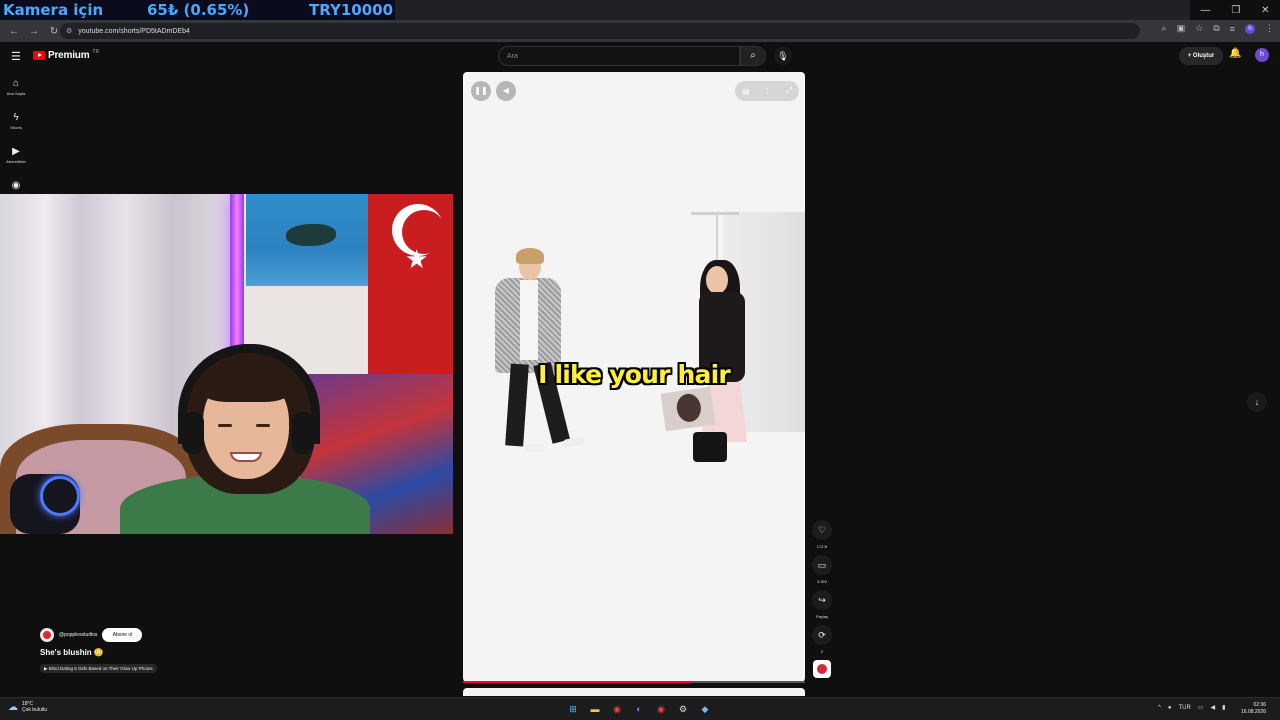  I want to click on nav-subscriptions: ▶ Abonelikler, so click(16, 155).